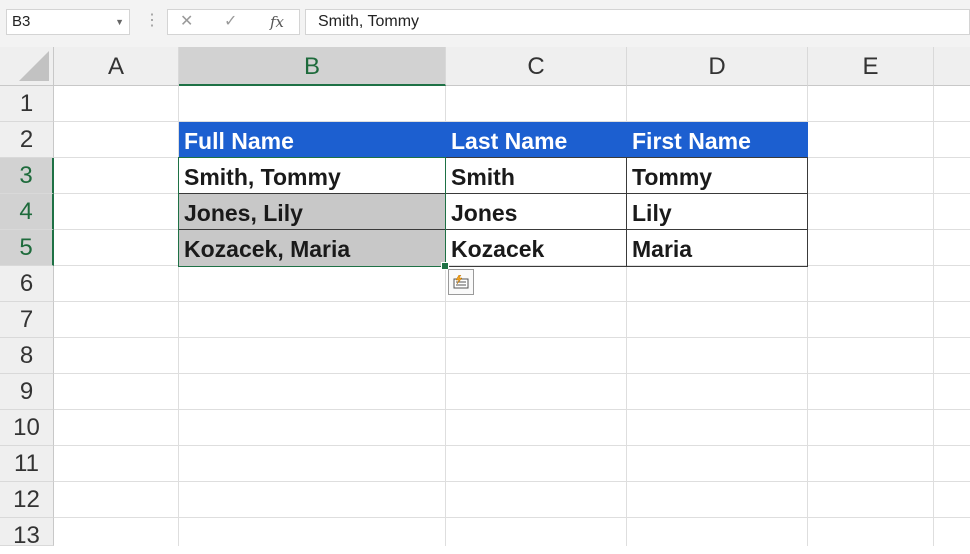  I want to click on column-header-f, so click(952, 66).